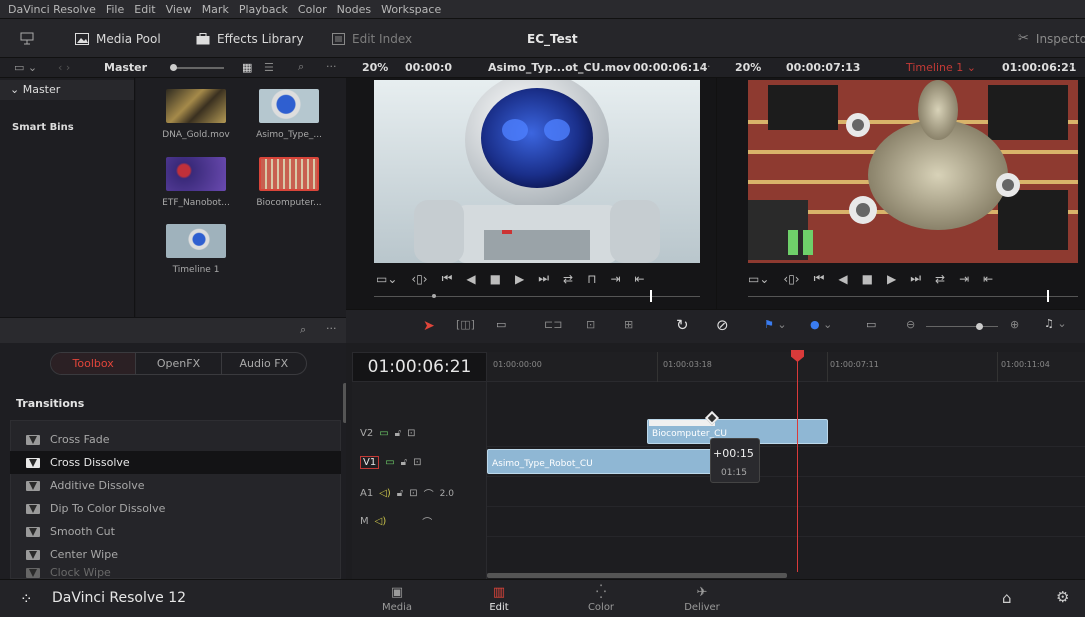 Image resolution: width=1085 pixels, height=617 pixels. Describe the element at coordinates (175, 439) in the screenshot. I see `transition-cross-fade: Cross Fade` at that location.